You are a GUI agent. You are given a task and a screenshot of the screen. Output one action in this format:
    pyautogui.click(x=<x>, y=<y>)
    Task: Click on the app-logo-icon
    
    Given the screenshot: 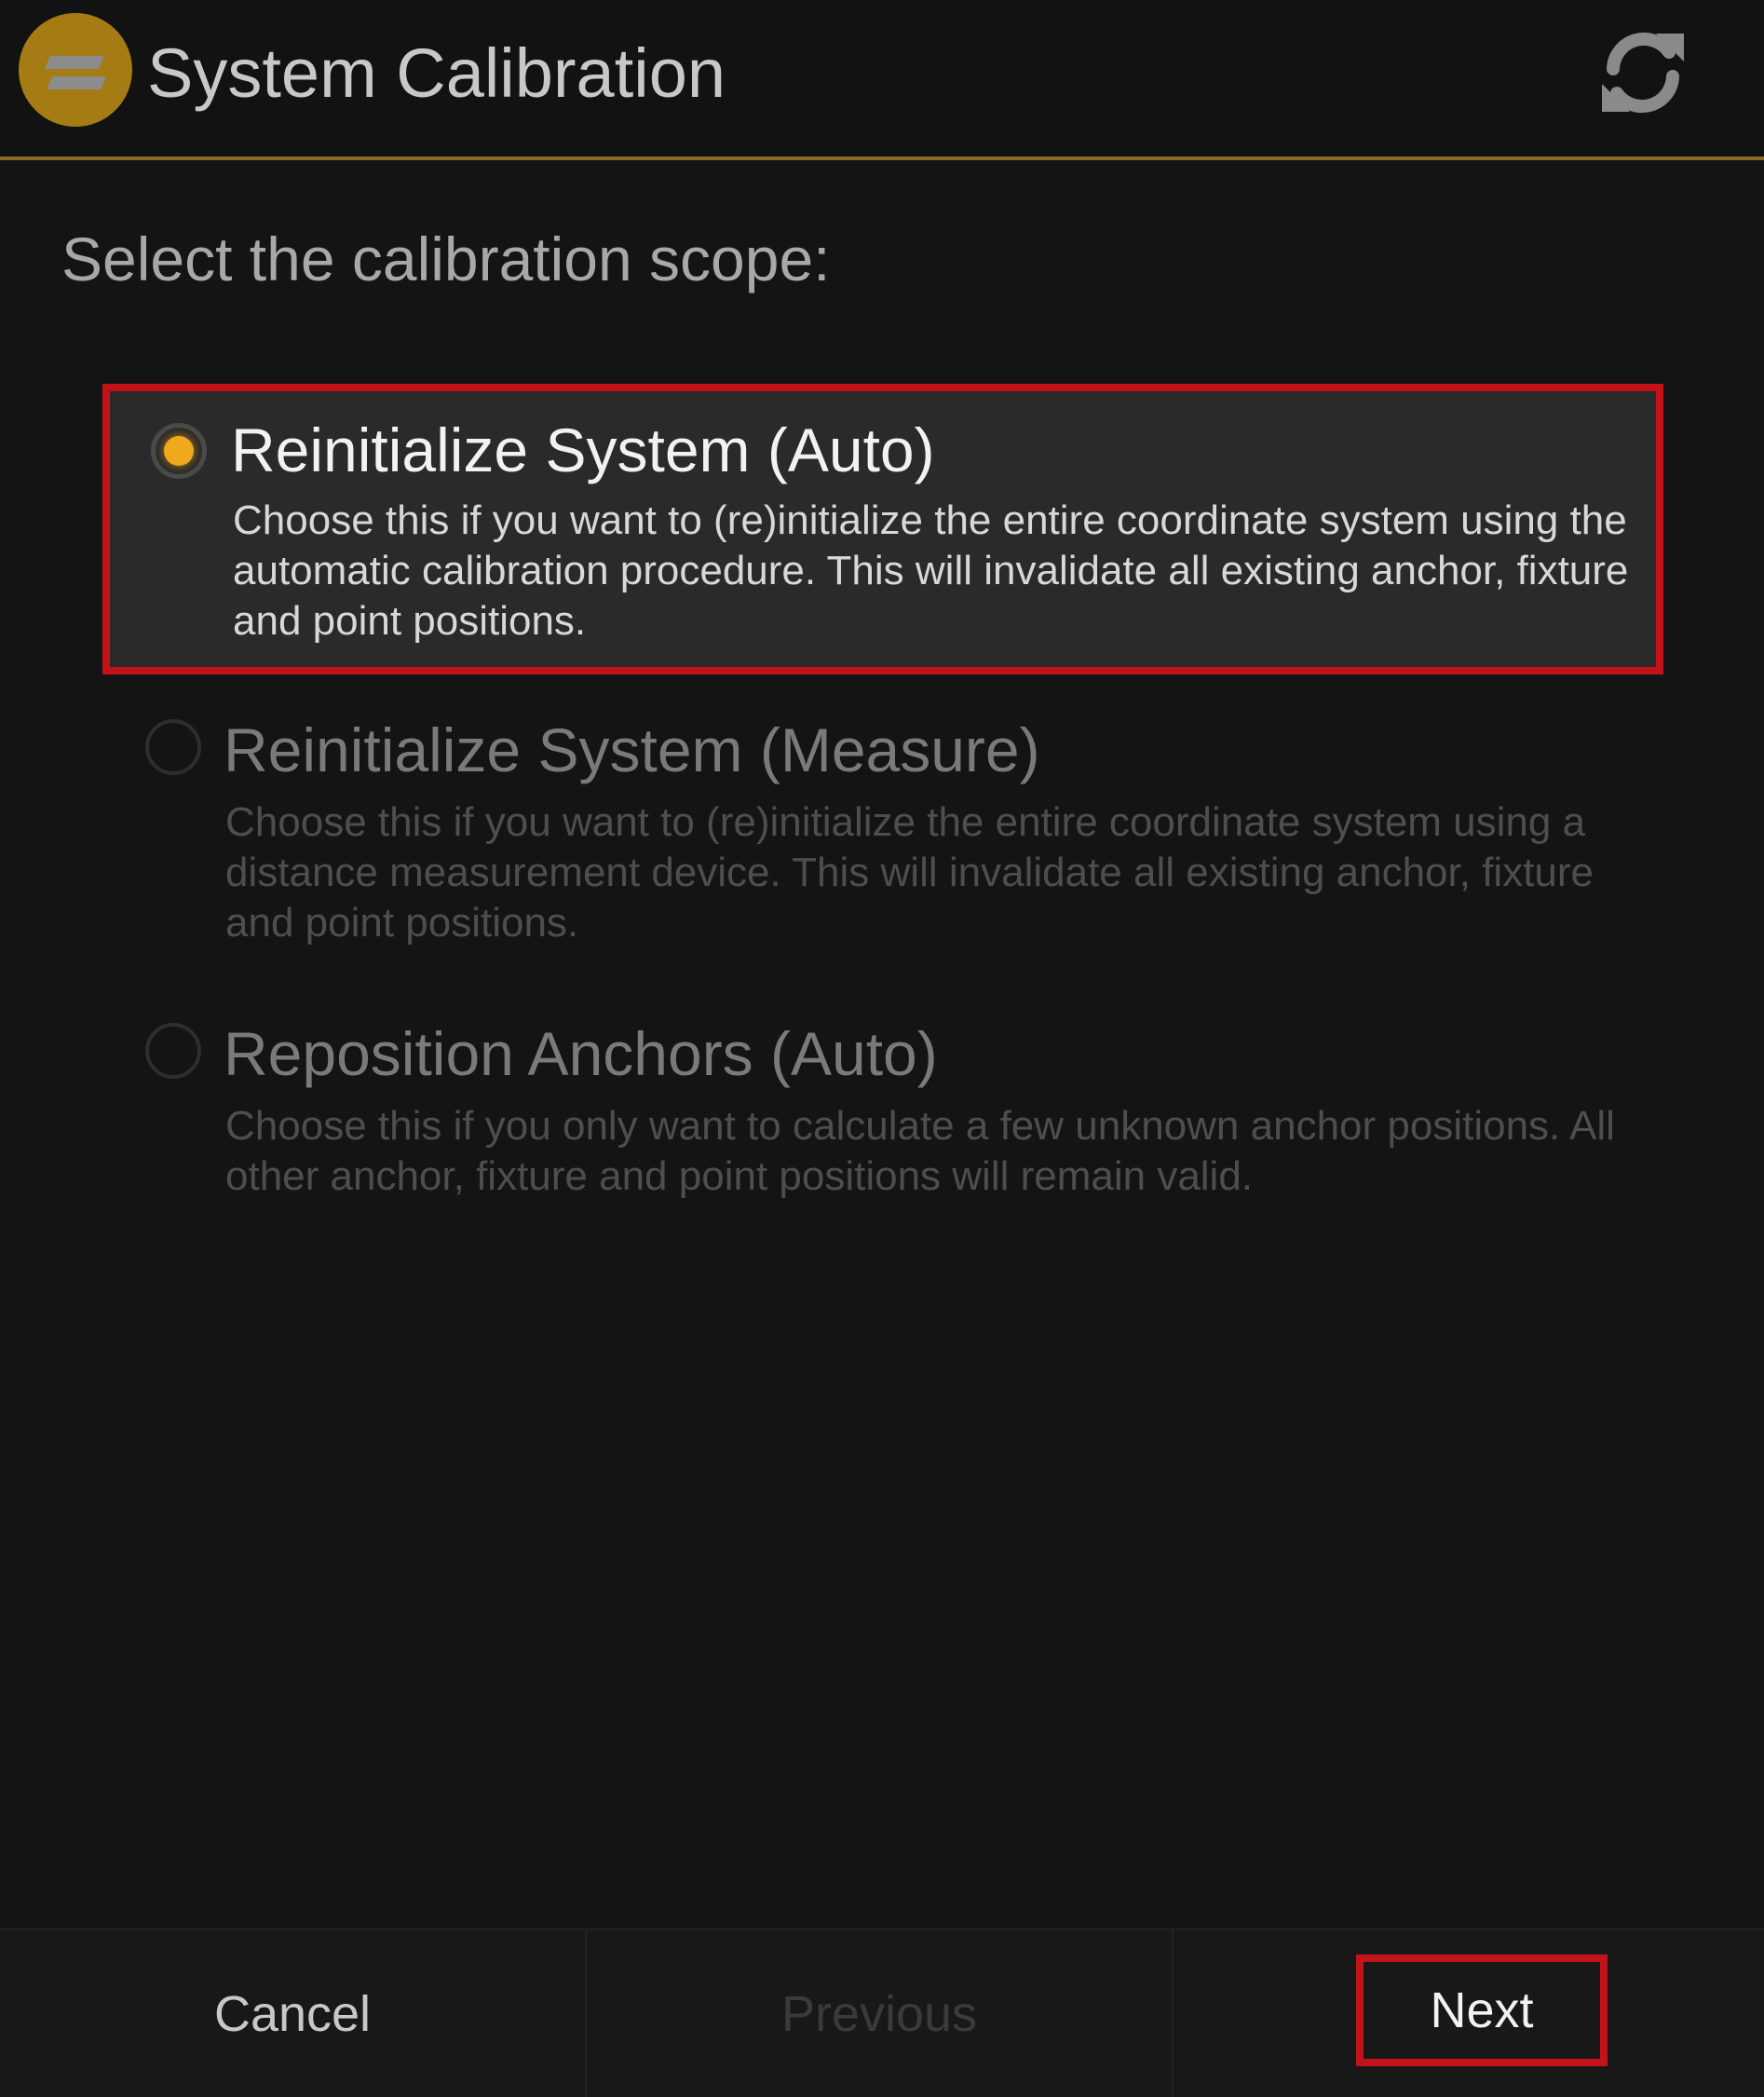 What is the action you would take?
    pyautogui.click(x=75, y=70)
    